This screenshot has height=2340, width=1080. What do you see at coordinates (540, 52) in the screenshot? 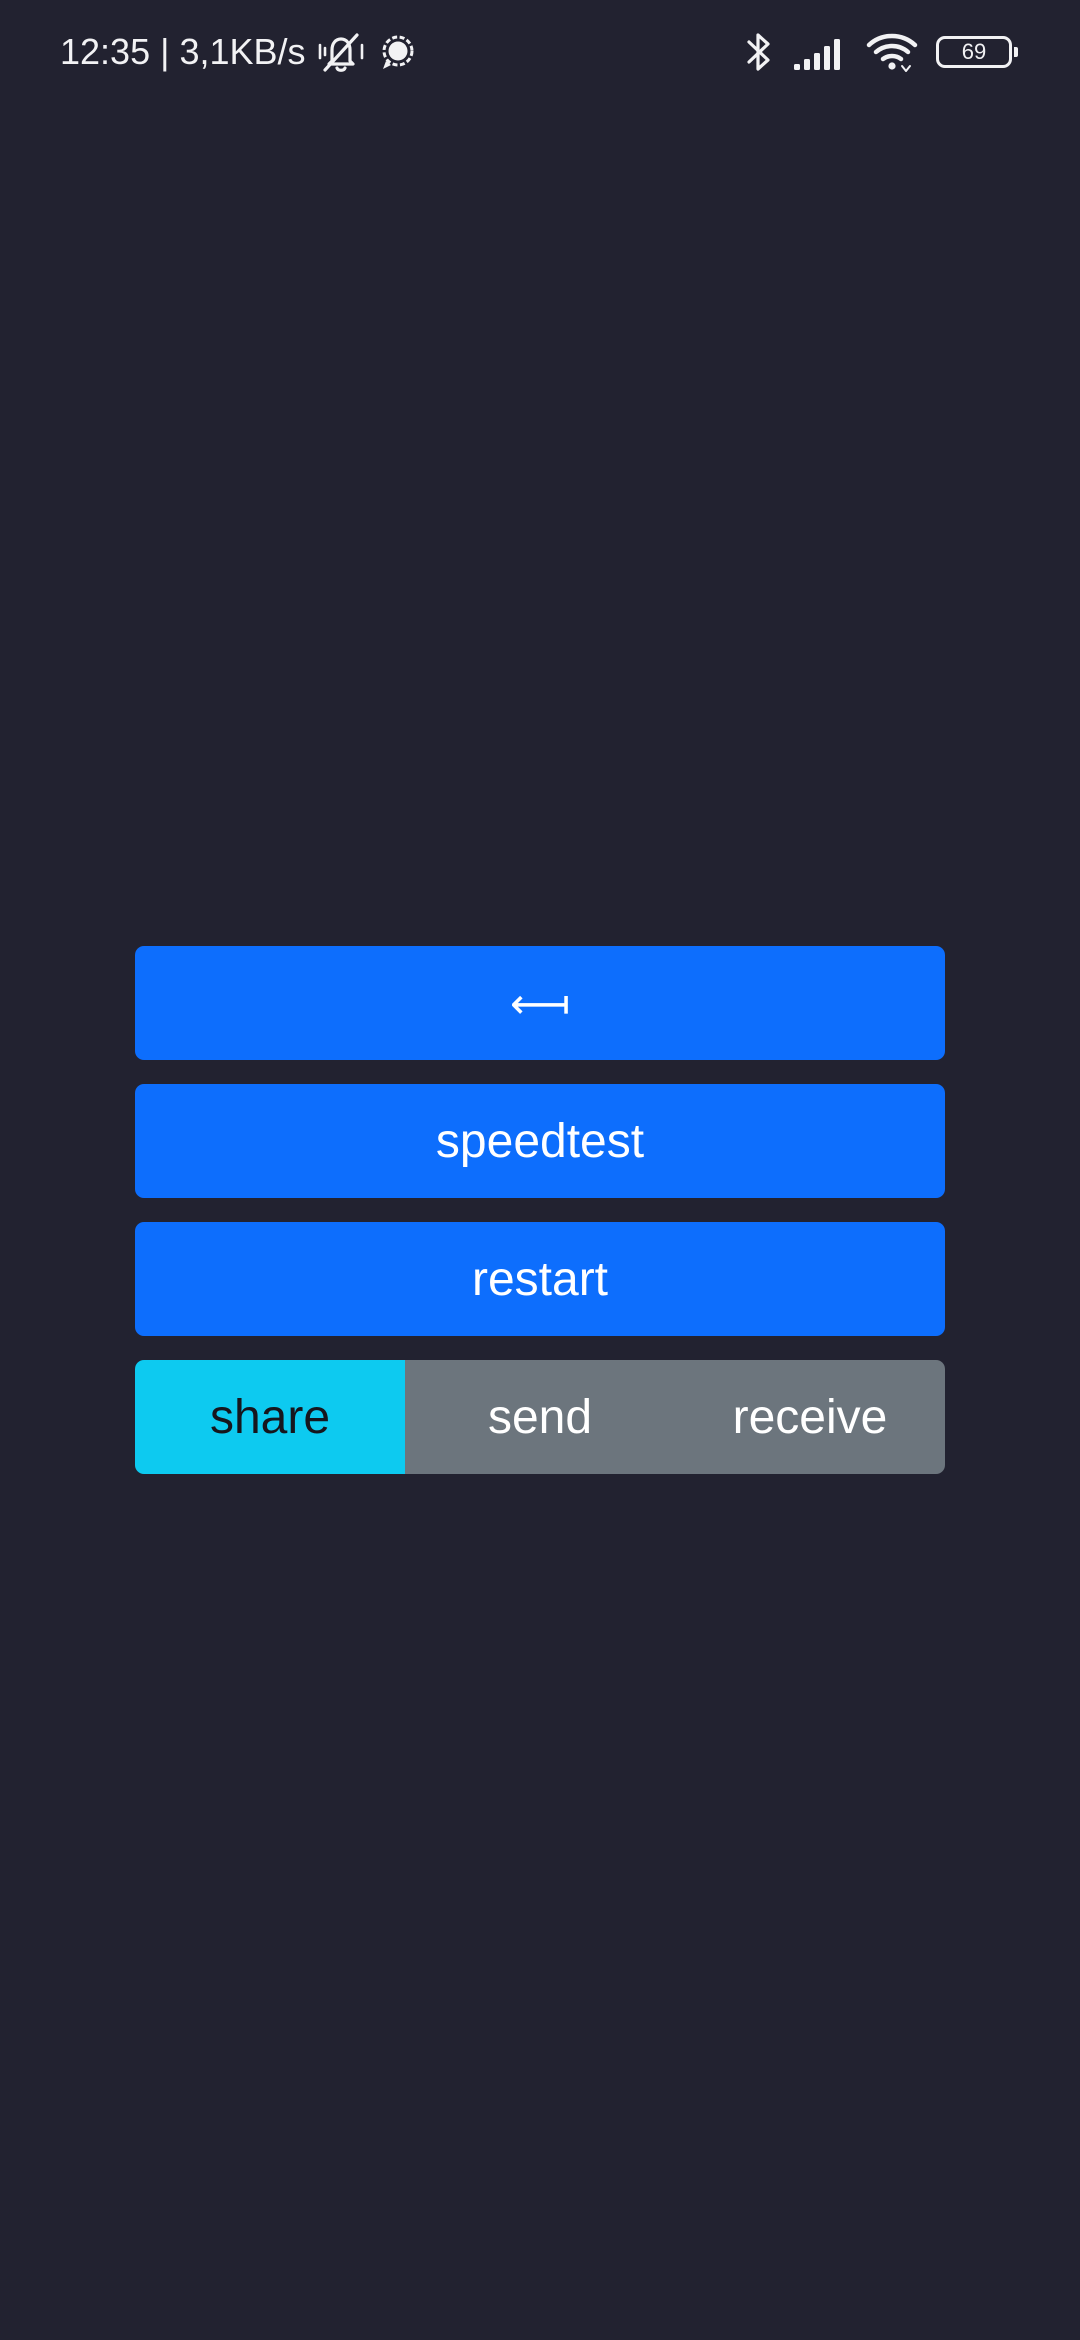
I see `status-bar: 12:35 | 3,1KB/s 69` at bounding box center [540, 52].